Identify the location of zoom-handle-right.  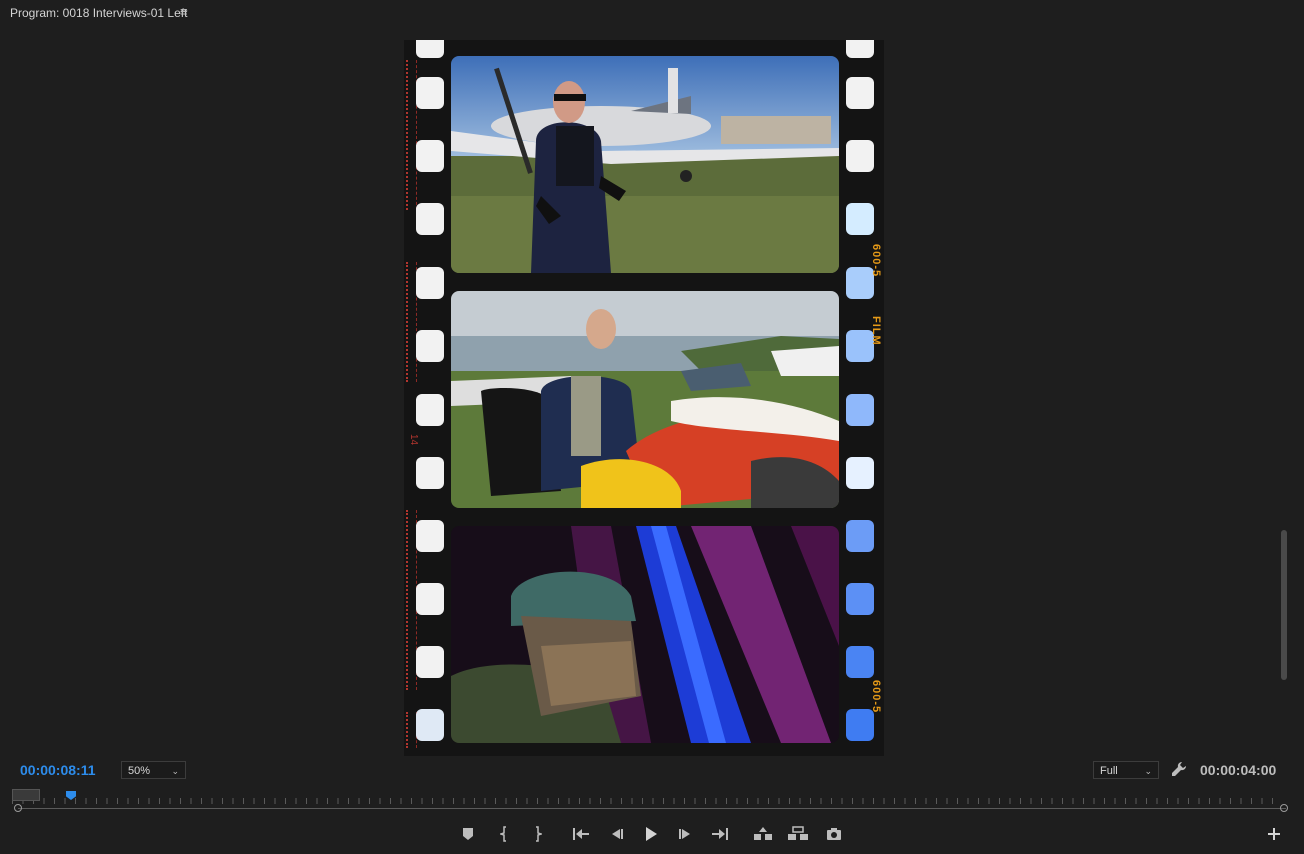
(1284, 808).